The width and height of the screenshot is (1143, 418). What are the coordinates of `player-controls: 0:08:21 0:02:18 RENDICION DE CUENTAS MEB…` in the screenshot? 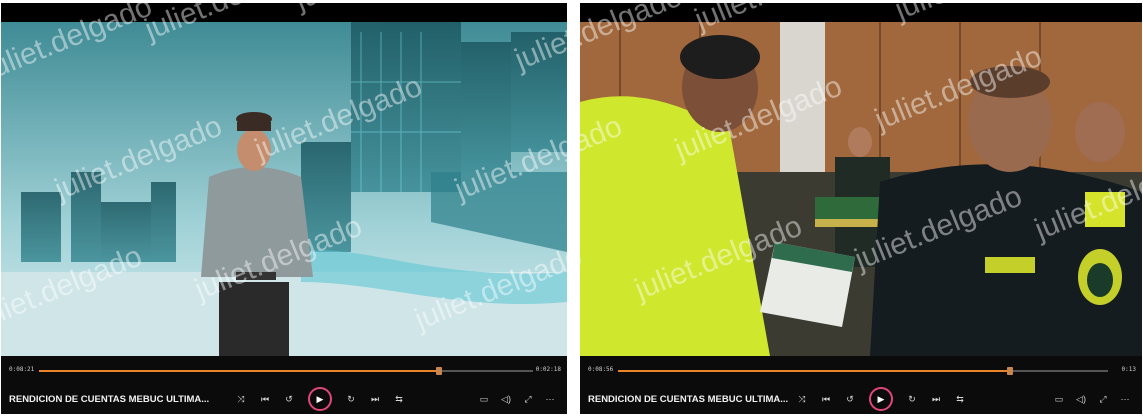 It's located at (284, 385).